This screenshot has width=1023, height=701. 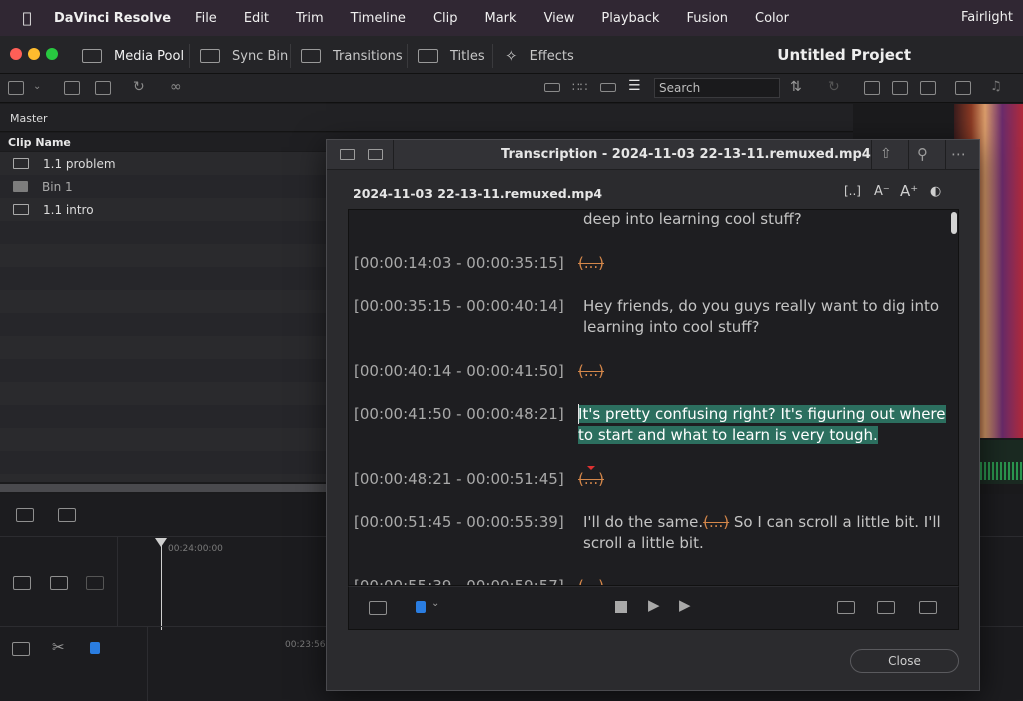 What do you see at coordinates (578, 414) in the screenshot?
I see `text-cursor` at bounding box center [578, 414].